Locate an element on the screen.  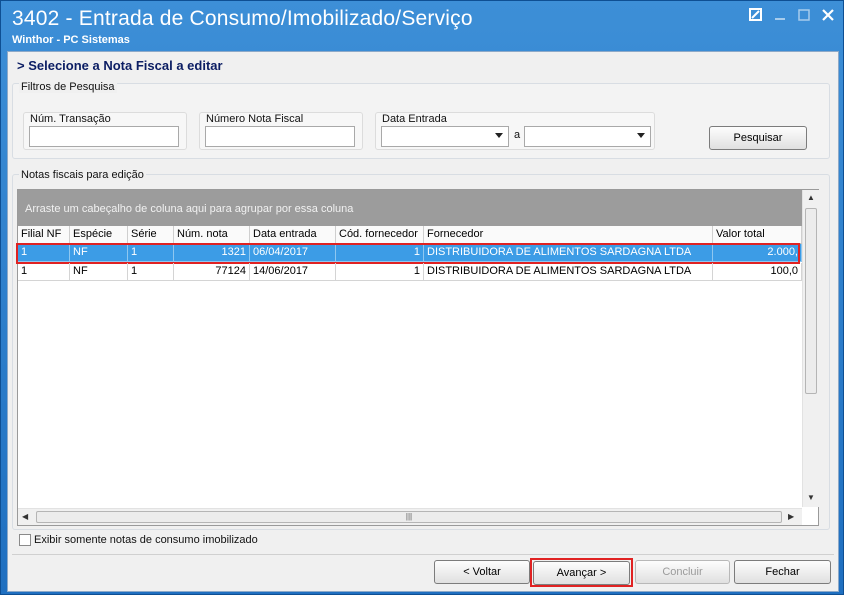
vertical-scrollbar: ▲ ▼ is located at coordinates (810, 348).